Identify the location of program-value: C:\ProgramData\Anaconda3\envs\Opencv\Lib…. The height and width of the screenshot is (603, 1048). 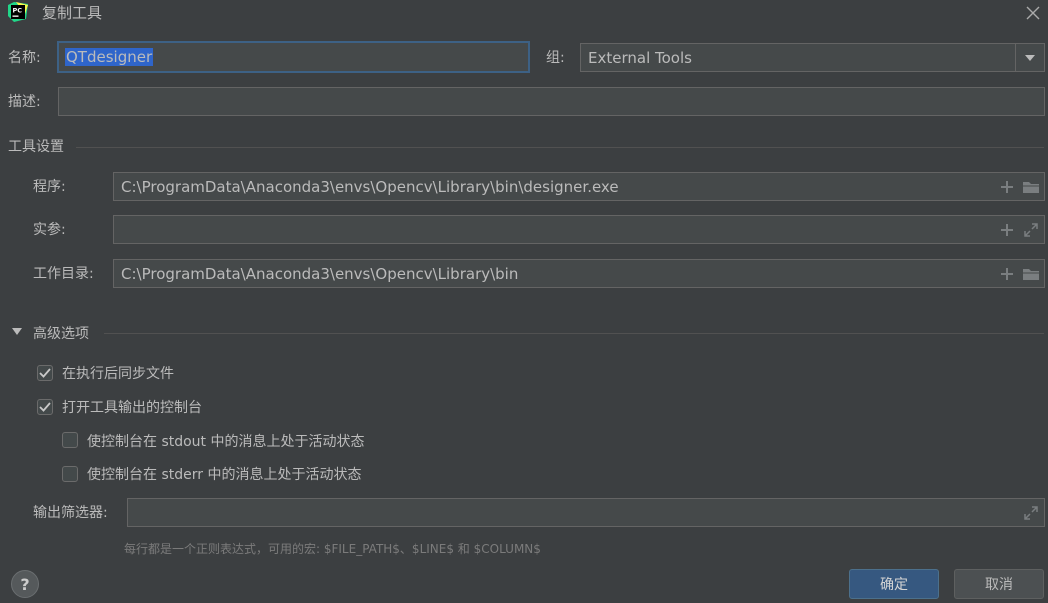
(370, 186).